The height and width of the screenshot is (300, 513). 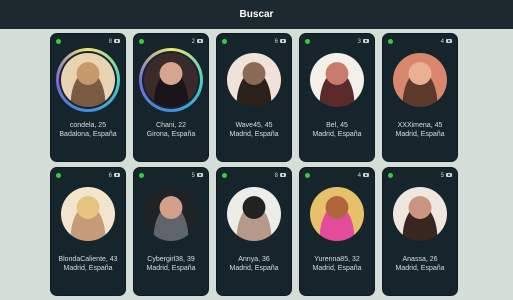 What do you see at coordinates (171, 259) in the screenshot?
I see `profile-name: Cybergirl38, 39` at bounding box center [171, 259].